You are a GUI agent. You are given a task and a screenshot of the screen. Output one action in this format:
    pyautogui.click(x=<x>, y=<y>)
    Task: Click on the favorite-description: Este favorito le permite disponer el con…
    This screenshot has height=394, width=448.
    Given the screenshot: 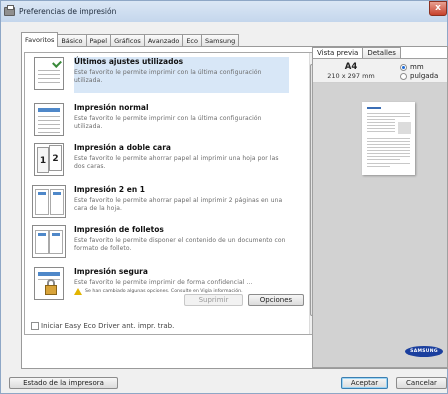 What is the action you would take?
    pyautogui.click(x=180, y=244)
    